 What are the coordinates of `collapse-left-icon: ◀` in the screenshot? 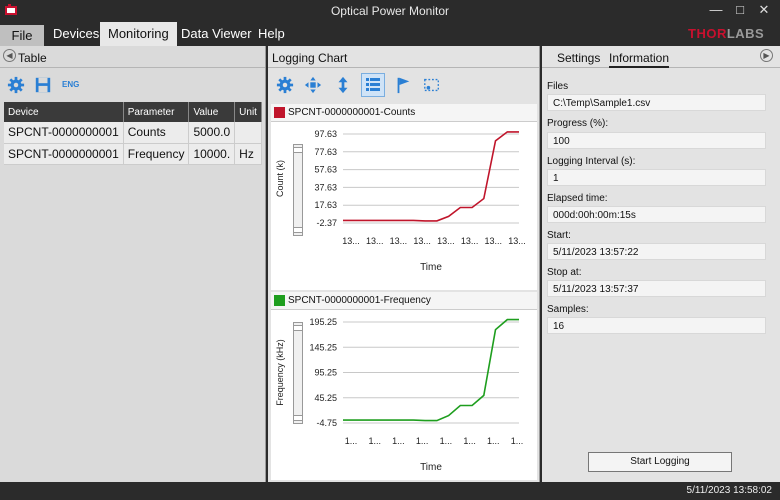 It's located at (9, 55).